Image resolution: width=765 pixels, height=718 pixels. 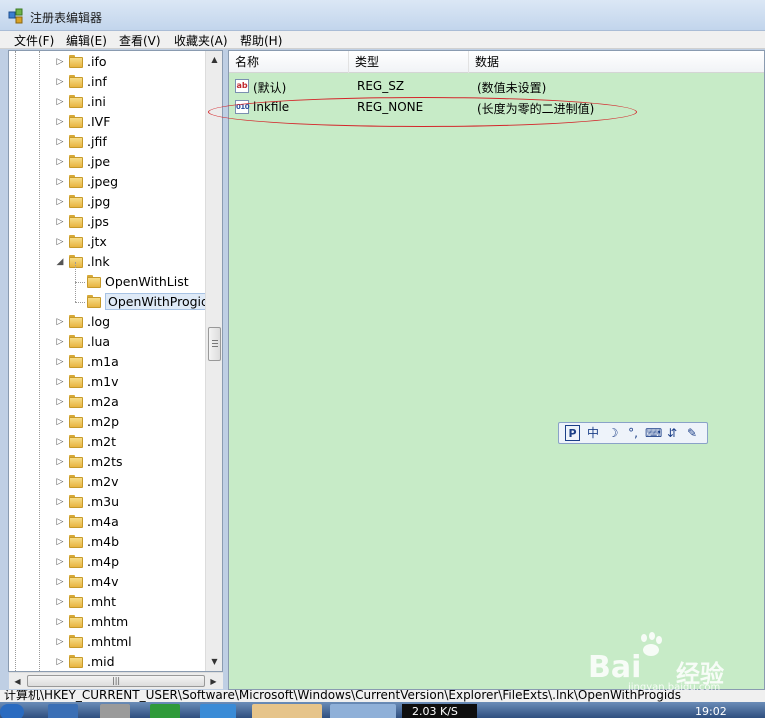 I want to click on tree-key: ▷ .m2t, so click(x=109, y=442).